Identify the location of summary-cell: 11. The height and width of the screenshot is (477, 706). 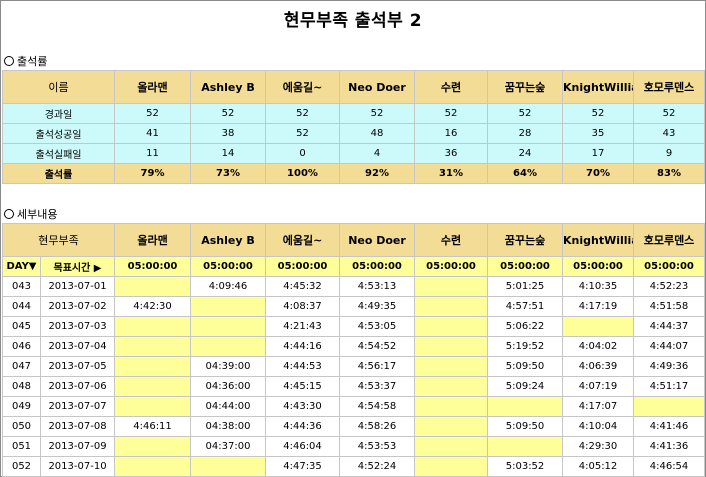
(152, 153).